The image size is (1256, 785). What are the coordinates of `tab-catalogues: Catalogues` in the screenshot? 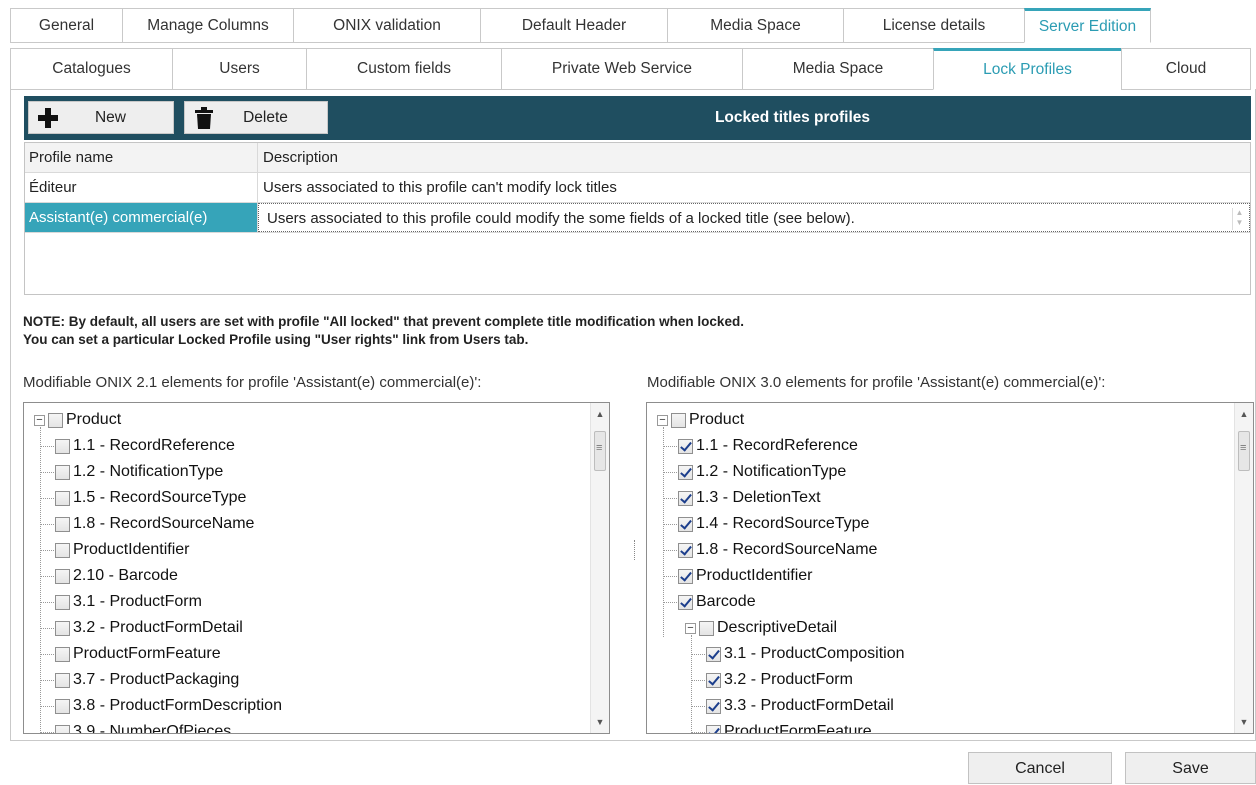 It's located at (91, 69).